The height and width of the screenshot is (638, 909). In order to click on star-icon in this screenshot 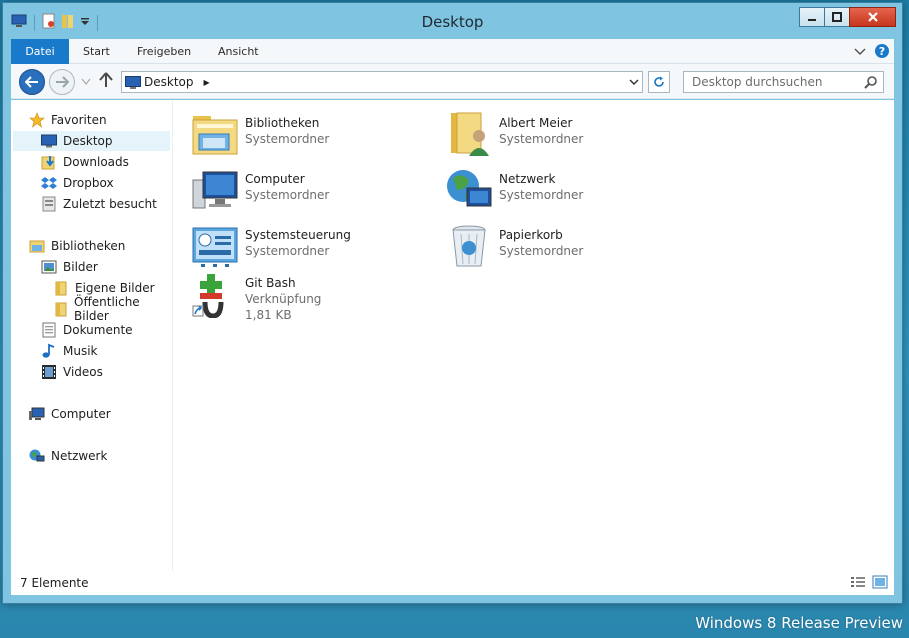, I will do `click(37, 120)`.